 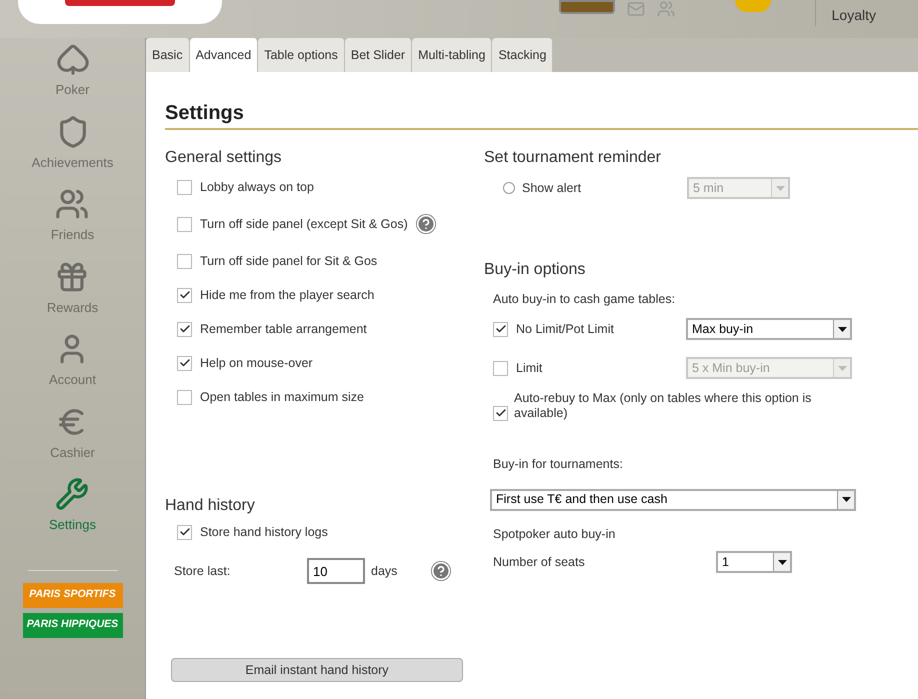 What do you see at coordinates (224, 55) in the screenshot?
I see `tab: Advanced` at bounding box center [224, 55].